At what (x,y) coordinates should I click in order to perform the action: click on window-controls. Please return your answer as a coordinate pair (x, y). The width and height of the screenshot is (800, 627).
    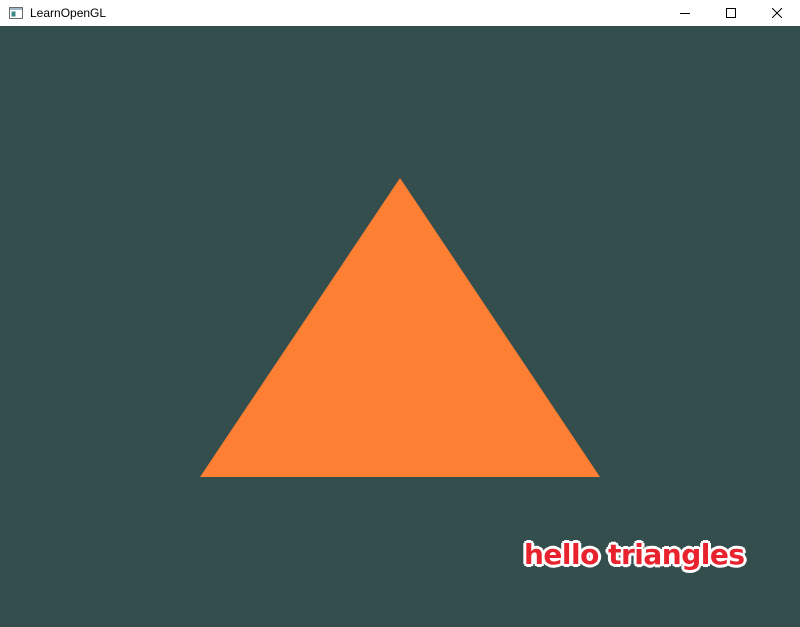
    Looking at the image, I should click on (731, 13).